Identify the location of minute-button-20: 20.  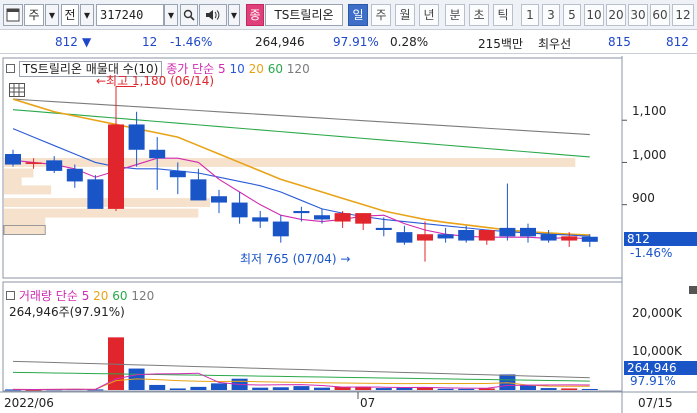
(616, 15).